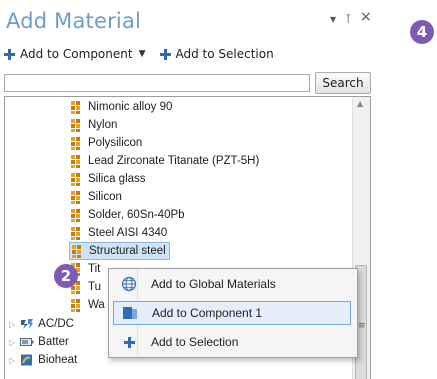 The image size is (437, 379). What do you see at coordinates (53, 342) in the screenshot?
I see `tree-folder-label: Batter` at bounding box center [53, 342].